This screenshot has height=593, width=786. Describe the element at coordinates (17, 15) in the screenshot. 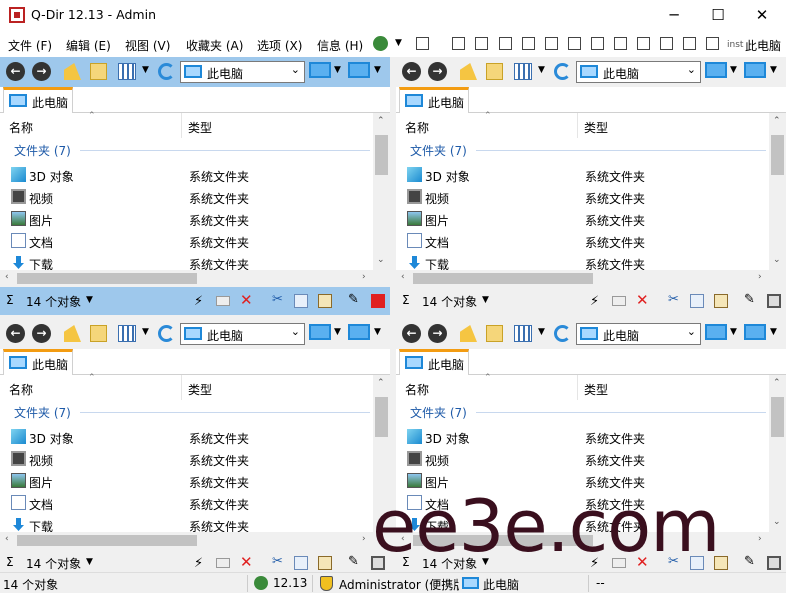

I see `app-icon` at that location.